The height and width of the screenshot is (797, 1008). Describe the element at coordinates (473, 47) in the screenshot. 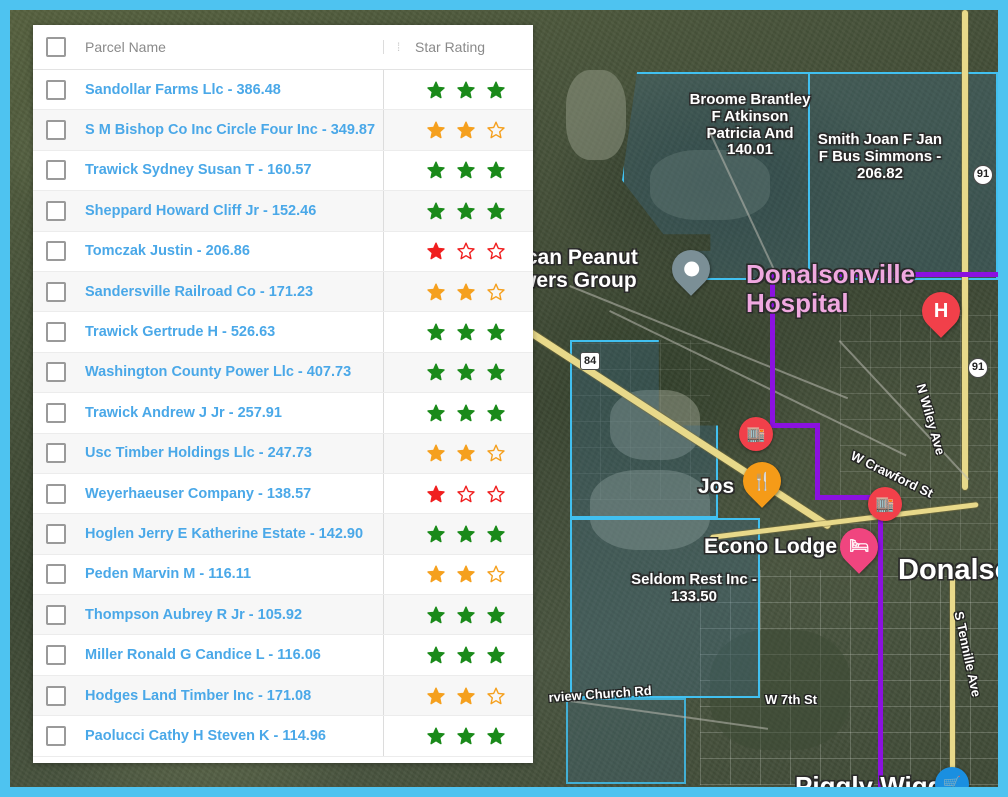

I see `column-header-star-rating: Star Rating` at that location.